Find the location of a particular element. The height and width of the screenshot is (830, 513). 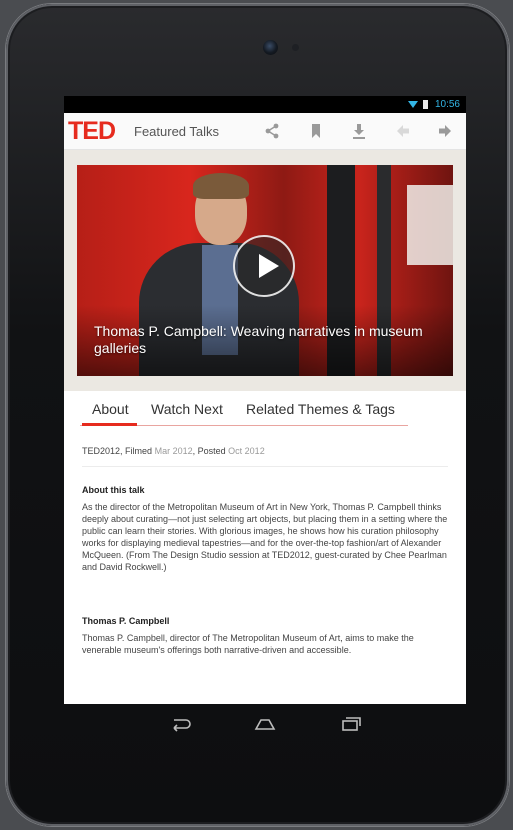

back-arrow-icon is located at coordinates (403, 131).